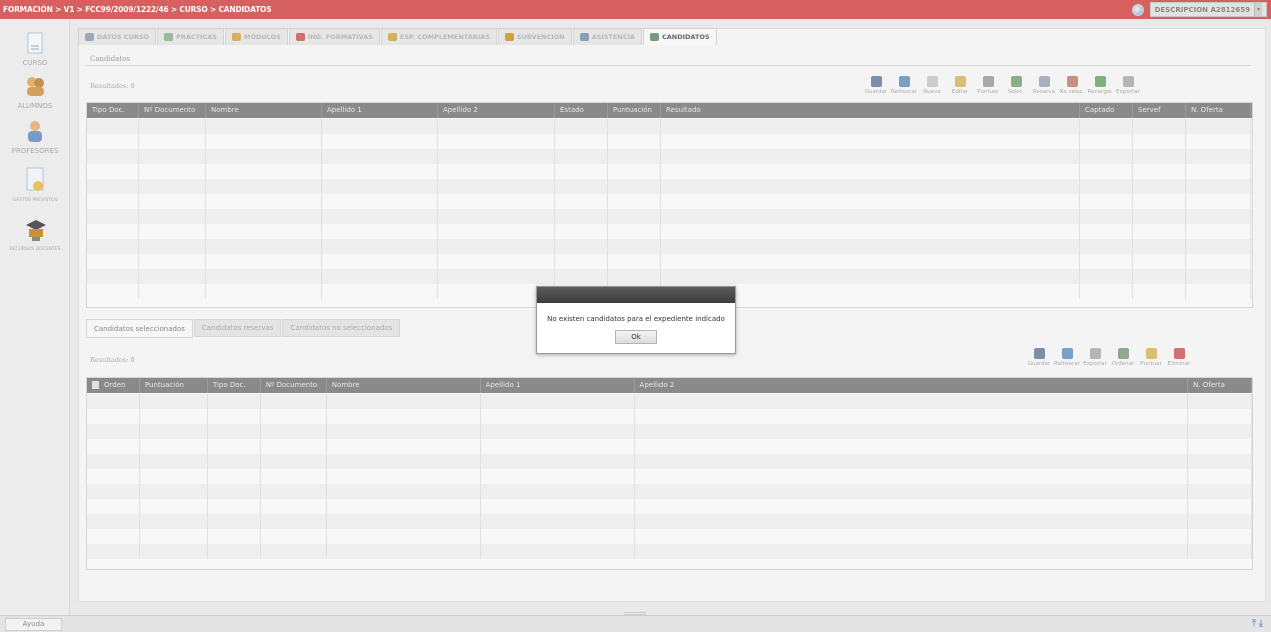 The image size is (1271, 632). I want to click on tab-datos-curso: DATOS CURSO, so click(117, 36).